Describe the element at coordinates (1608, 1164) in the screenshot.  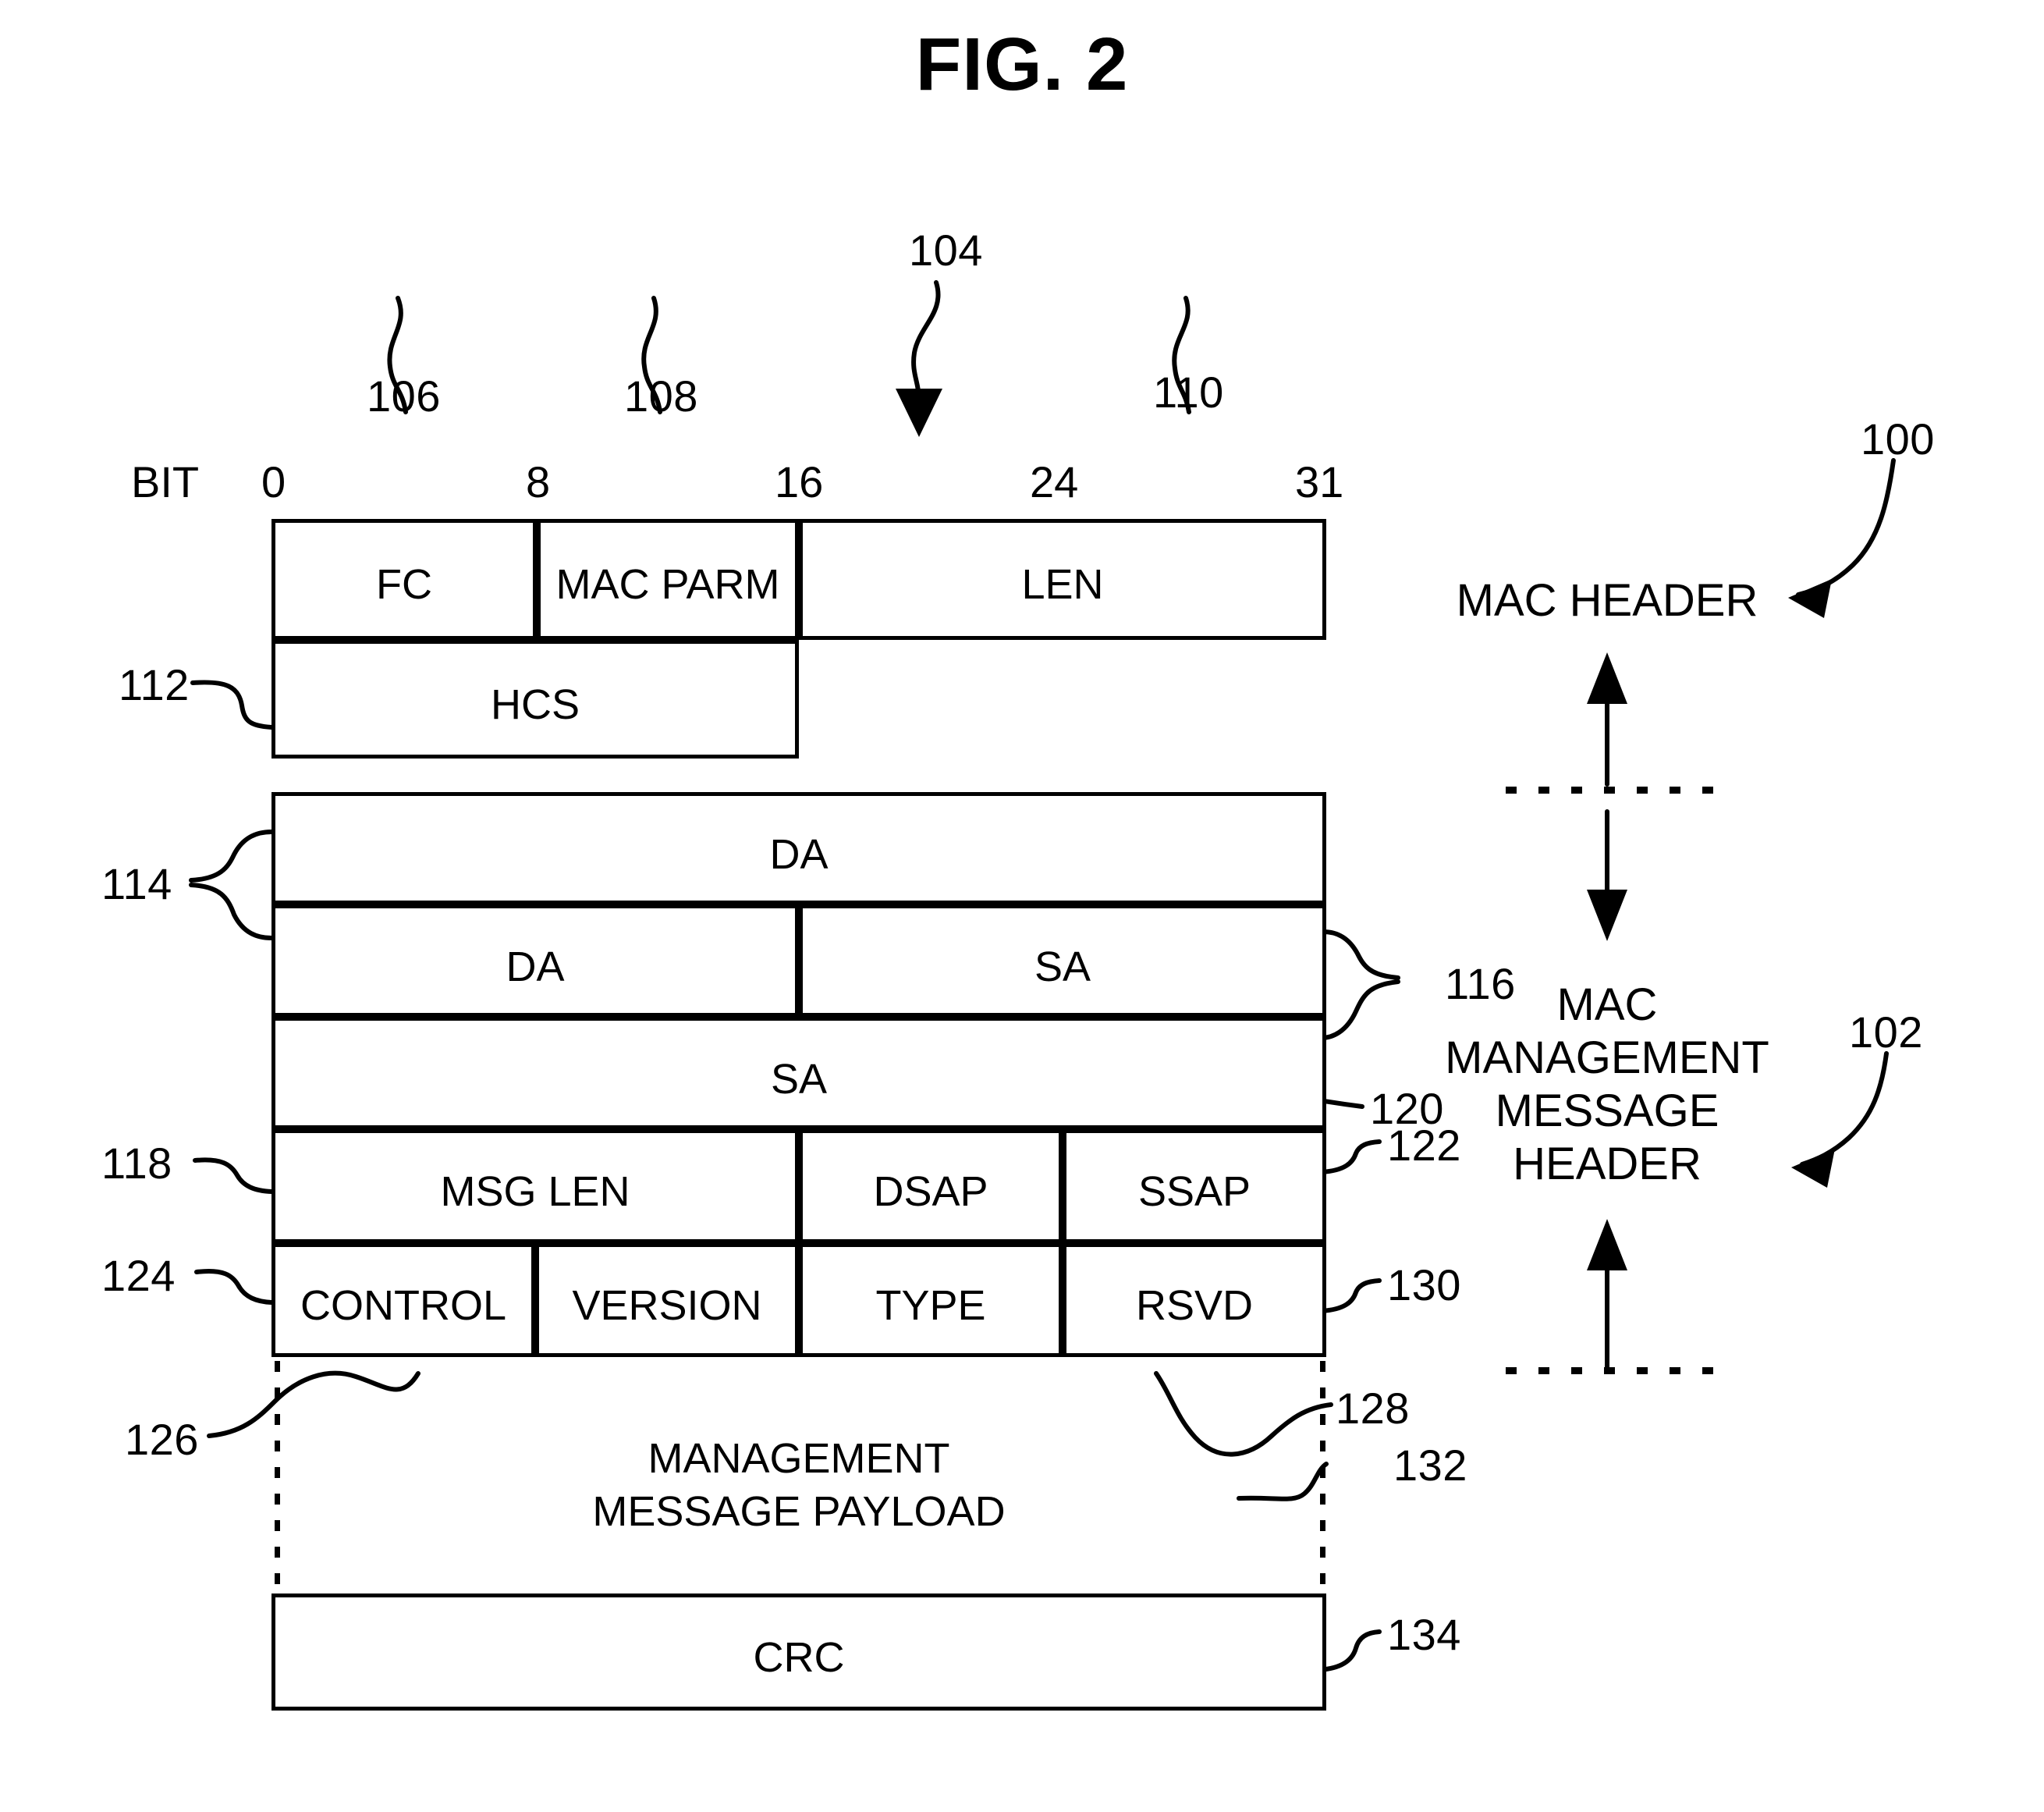
I see `legend-mgmt-line-4: HEADER` at that location.